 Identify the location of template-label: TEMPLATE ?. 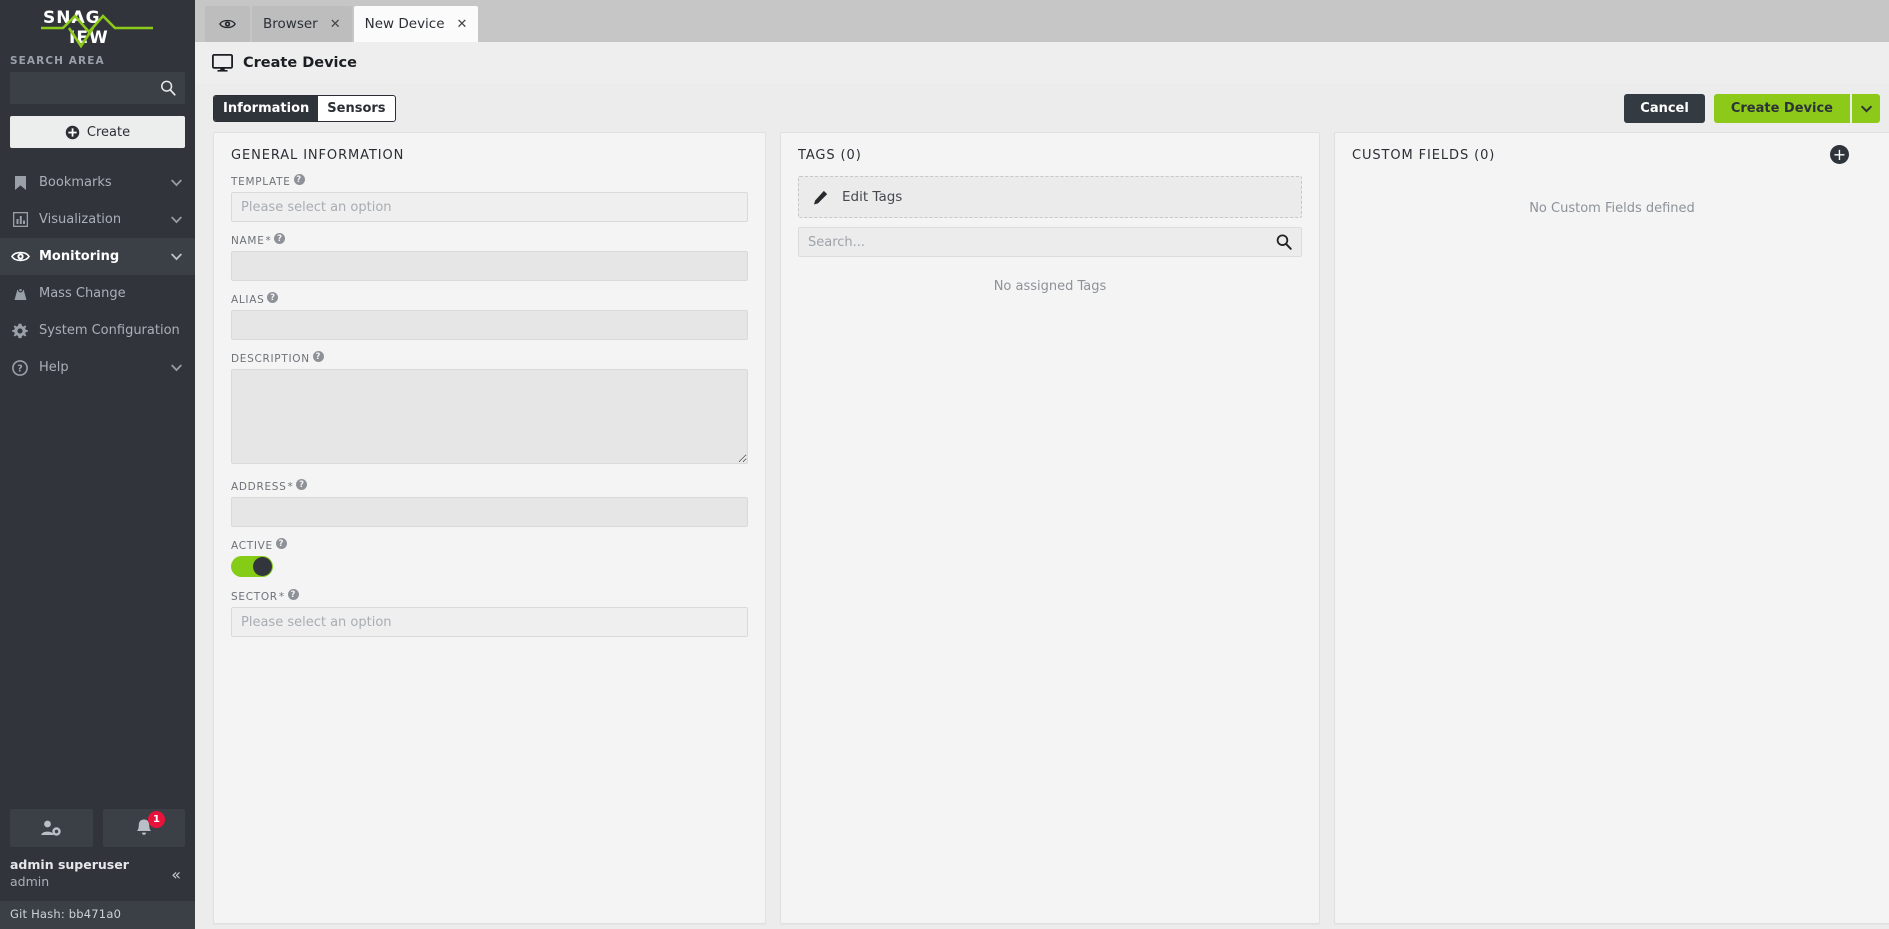
(489, 181).